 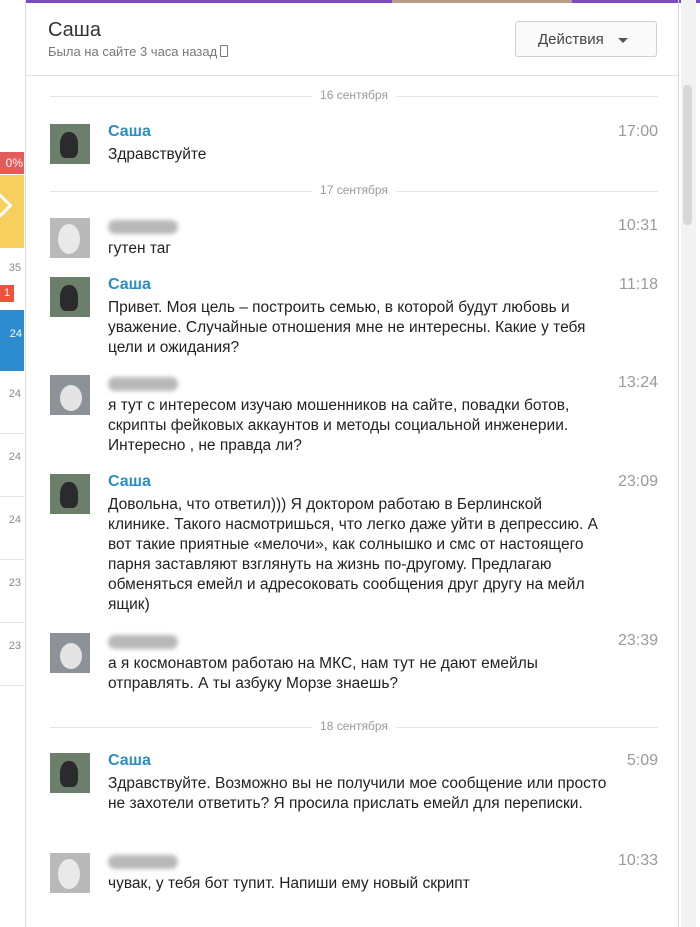 I want to click on discount-badge: 0%, so click(x=12, y=163).